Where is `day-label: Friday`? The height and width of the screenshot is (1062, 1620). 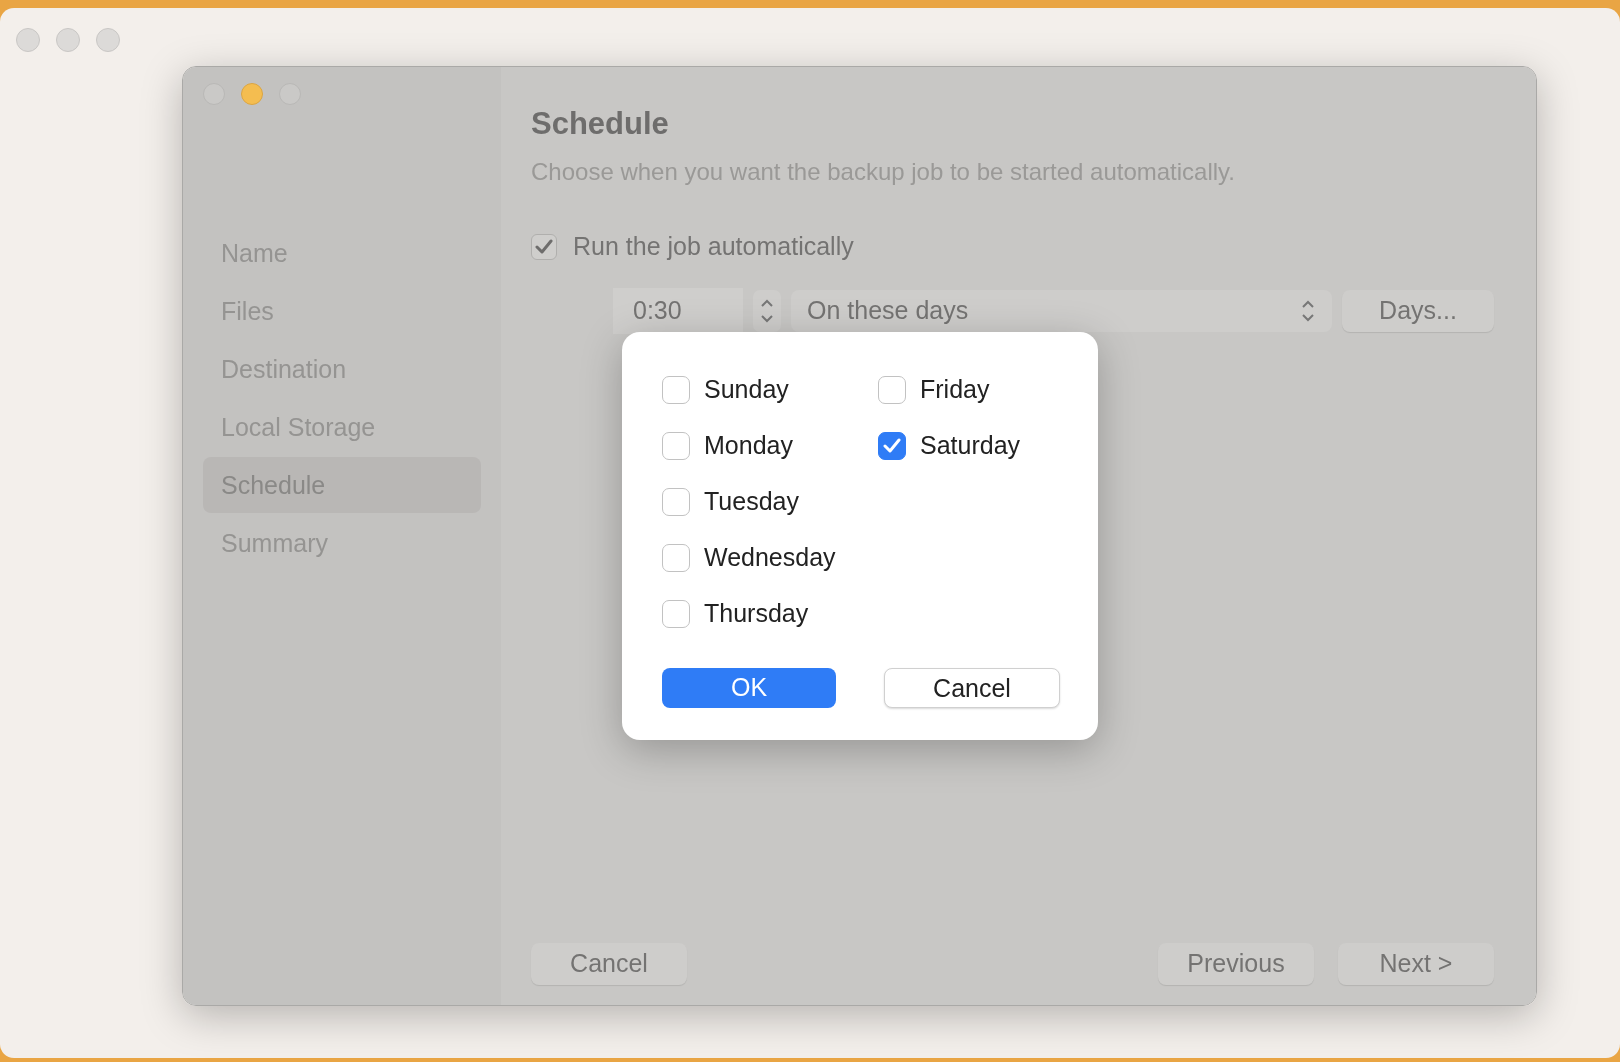
day-label: Friday is located at coordinates (955, 390).